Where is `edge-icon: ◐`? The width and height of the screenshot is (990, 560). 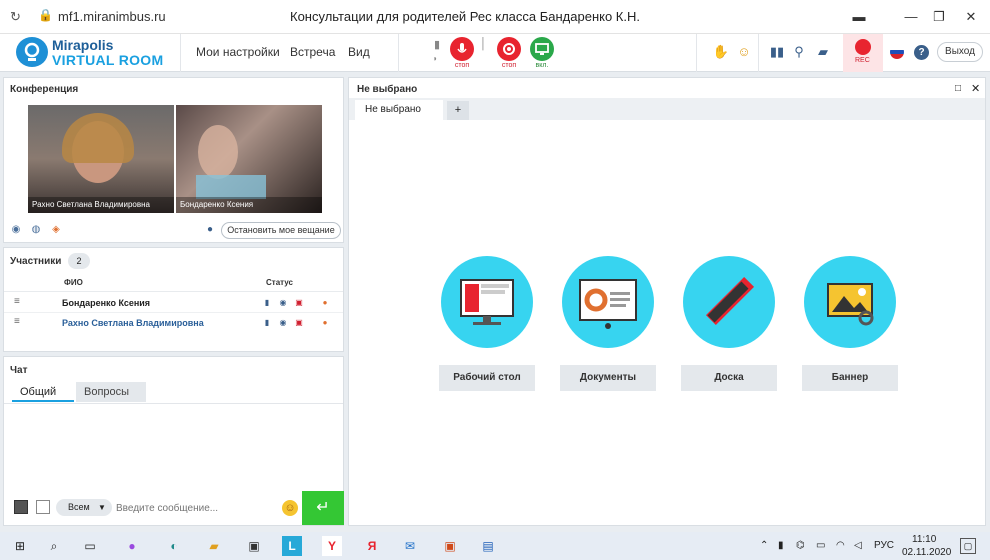 edge-icon: ◐ is located at coordinates (174, 546).